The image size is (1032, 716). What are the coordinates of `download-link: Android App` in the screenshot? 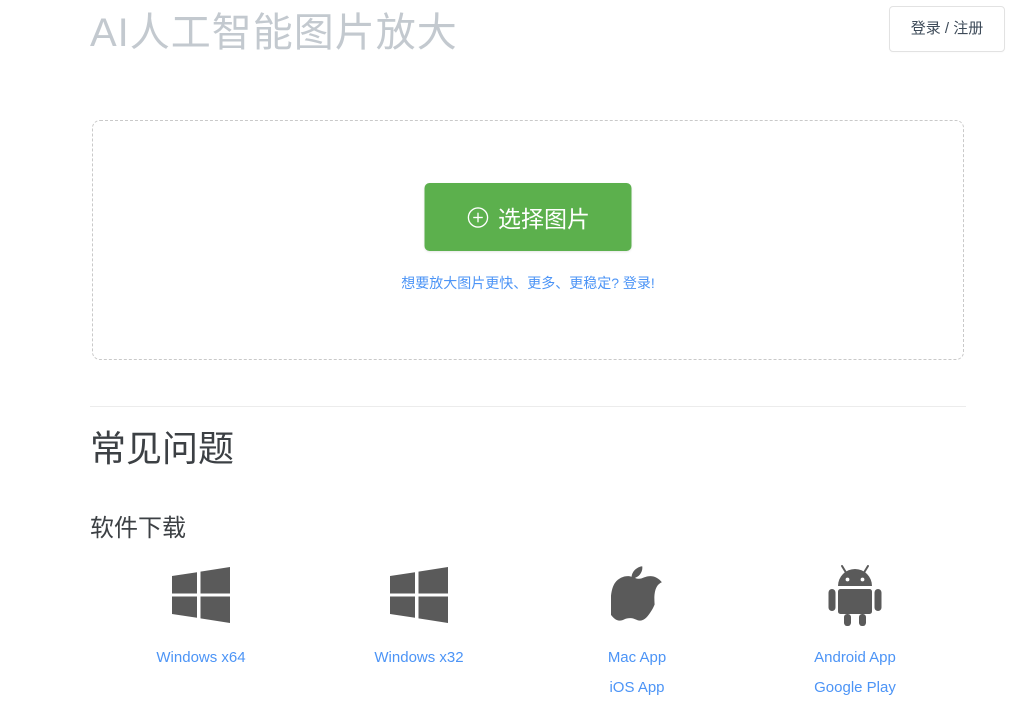 It's located at (855, 658).